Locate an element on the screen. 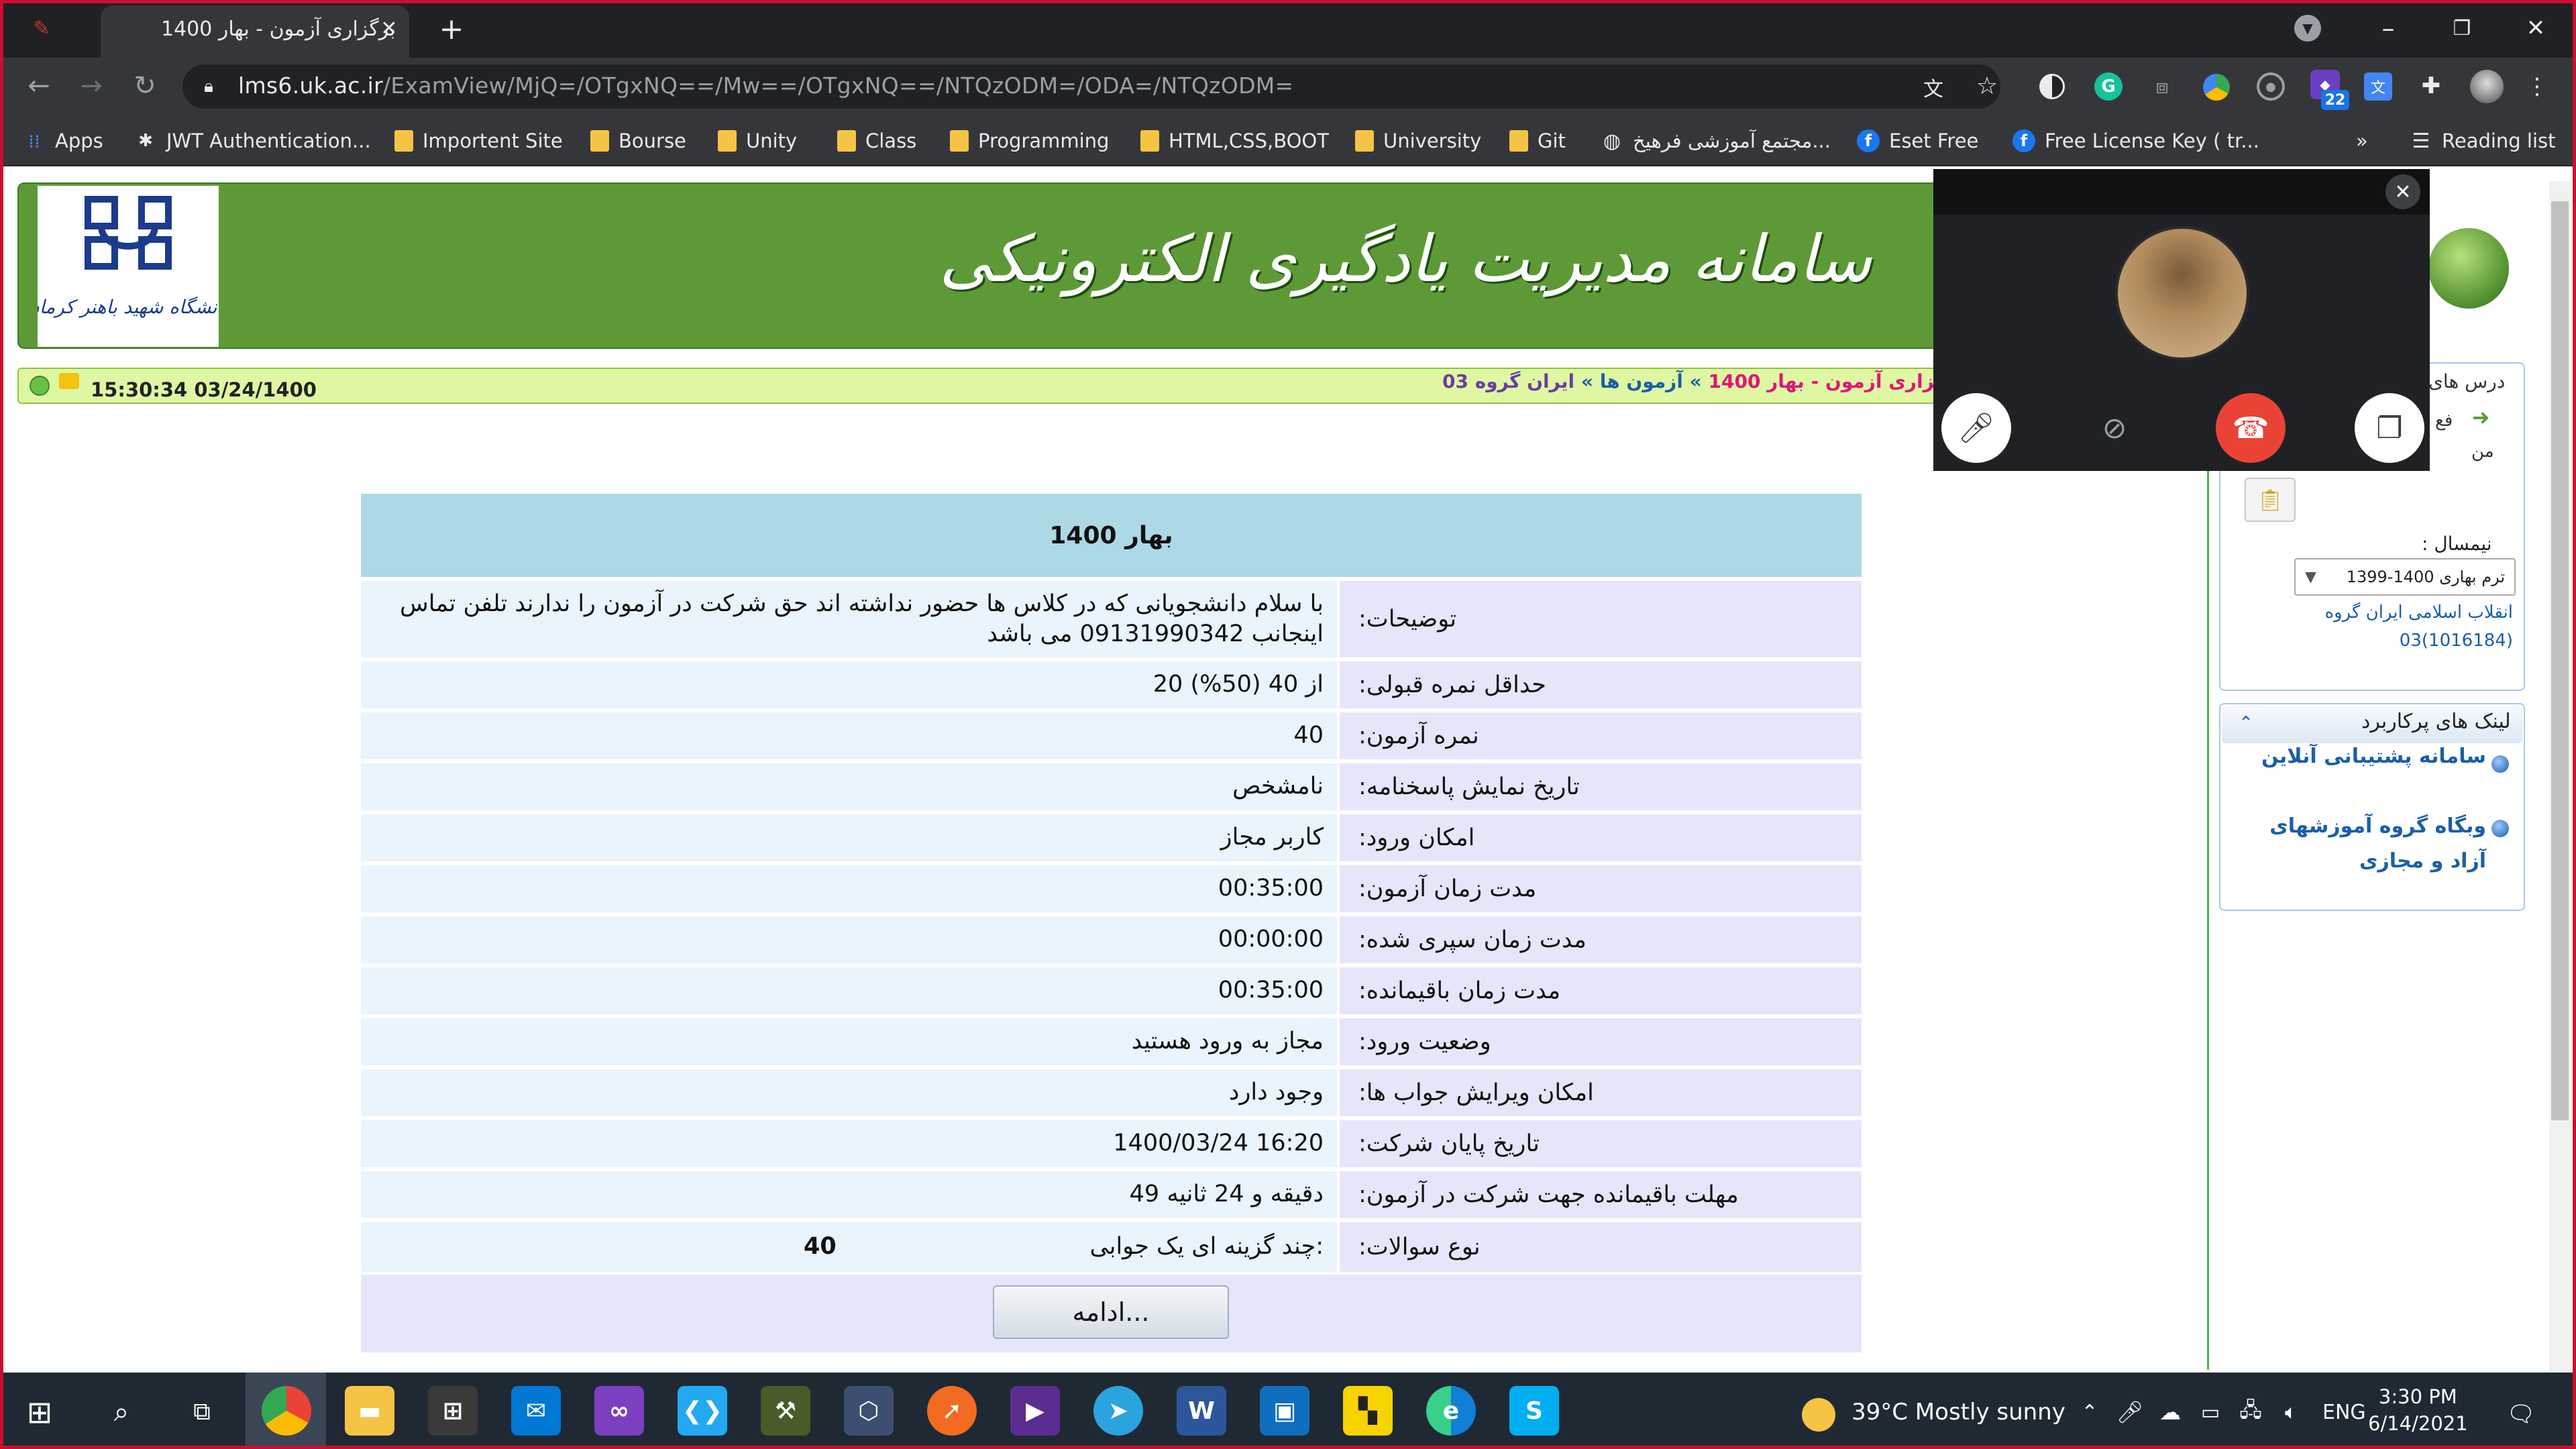  breadcrumb-exams: آزمون ها is located at coordinates (1641, 381).